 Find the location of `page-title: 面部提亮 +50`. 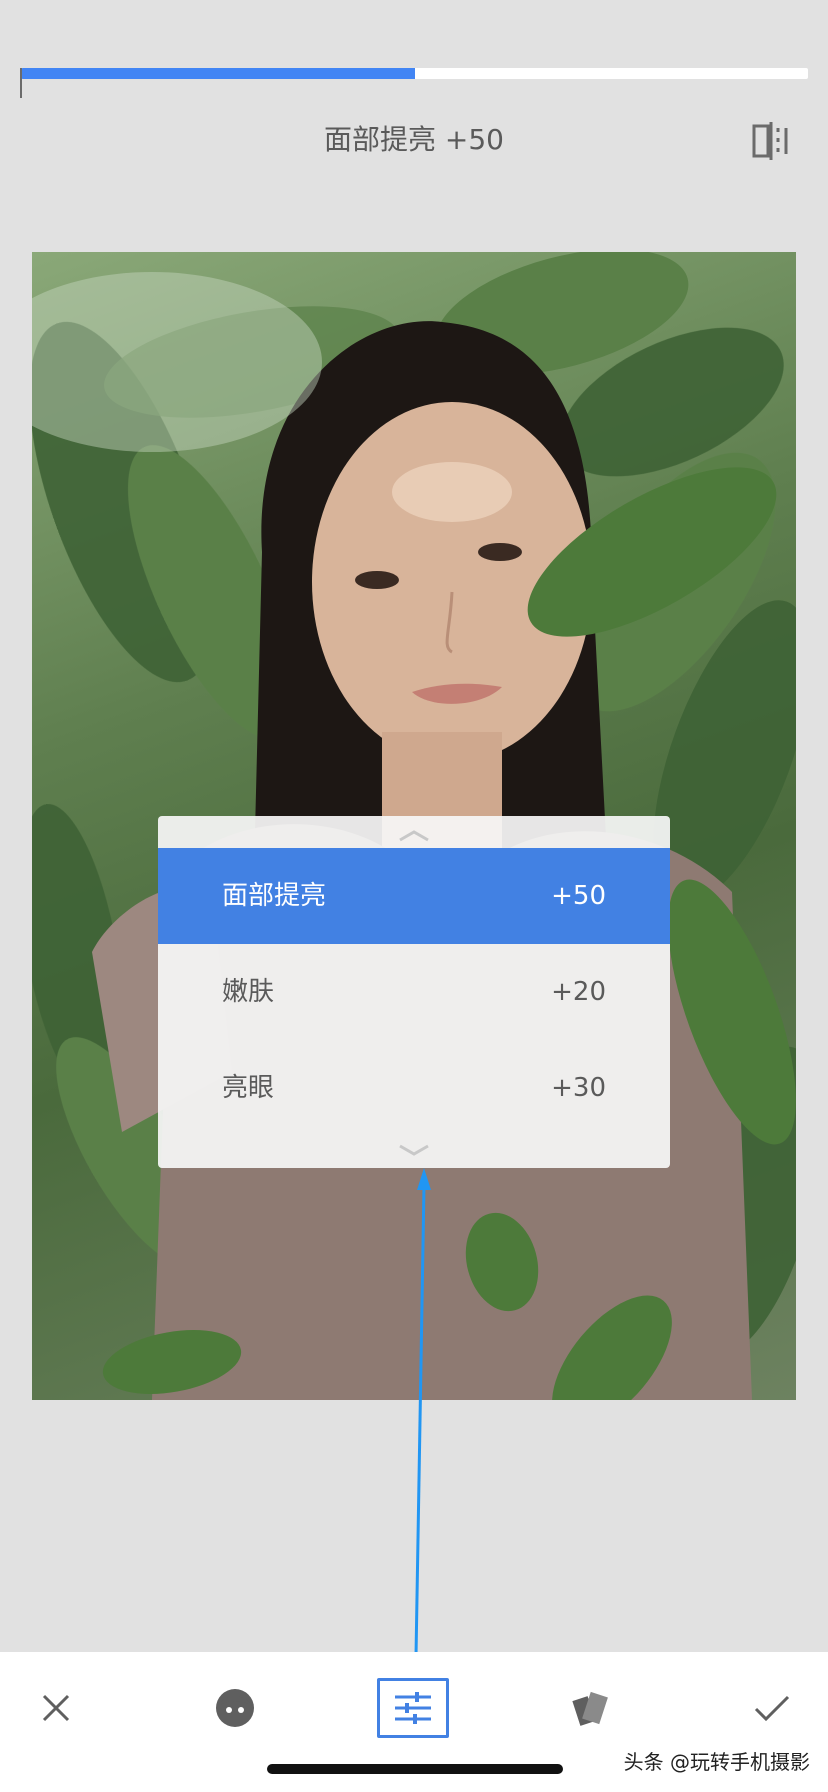

page-title: 面部提亮 +50 is located at coordinates (414, 139).